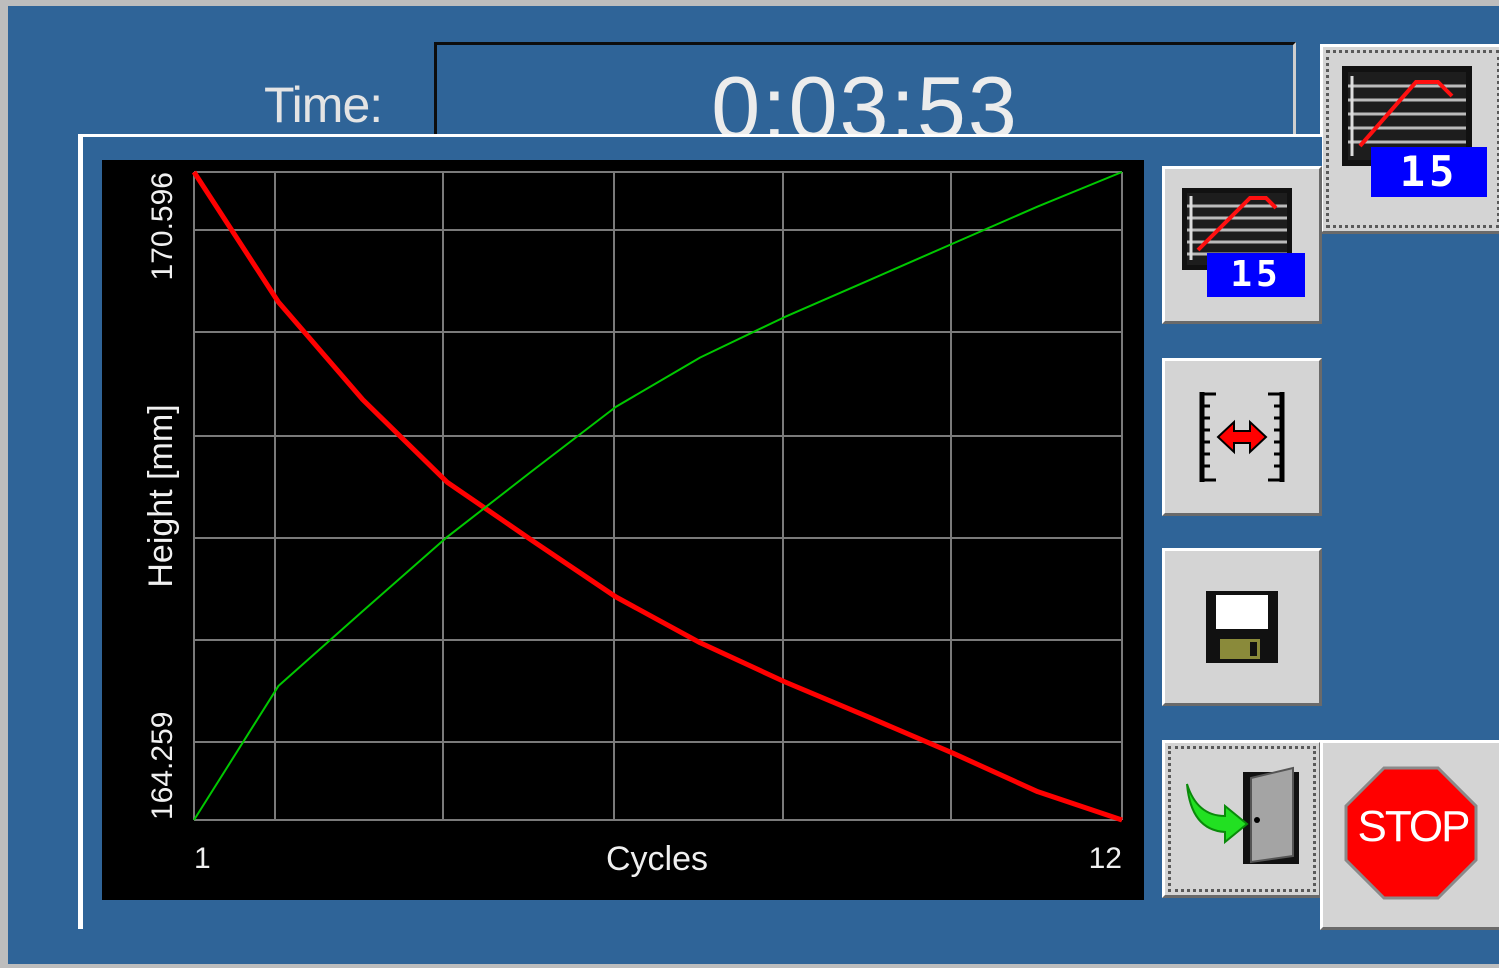 Image resolution: width=1499 pixels, height=968 pixels. I want to click on y-tick-label: 170.596, so click(162, 226).